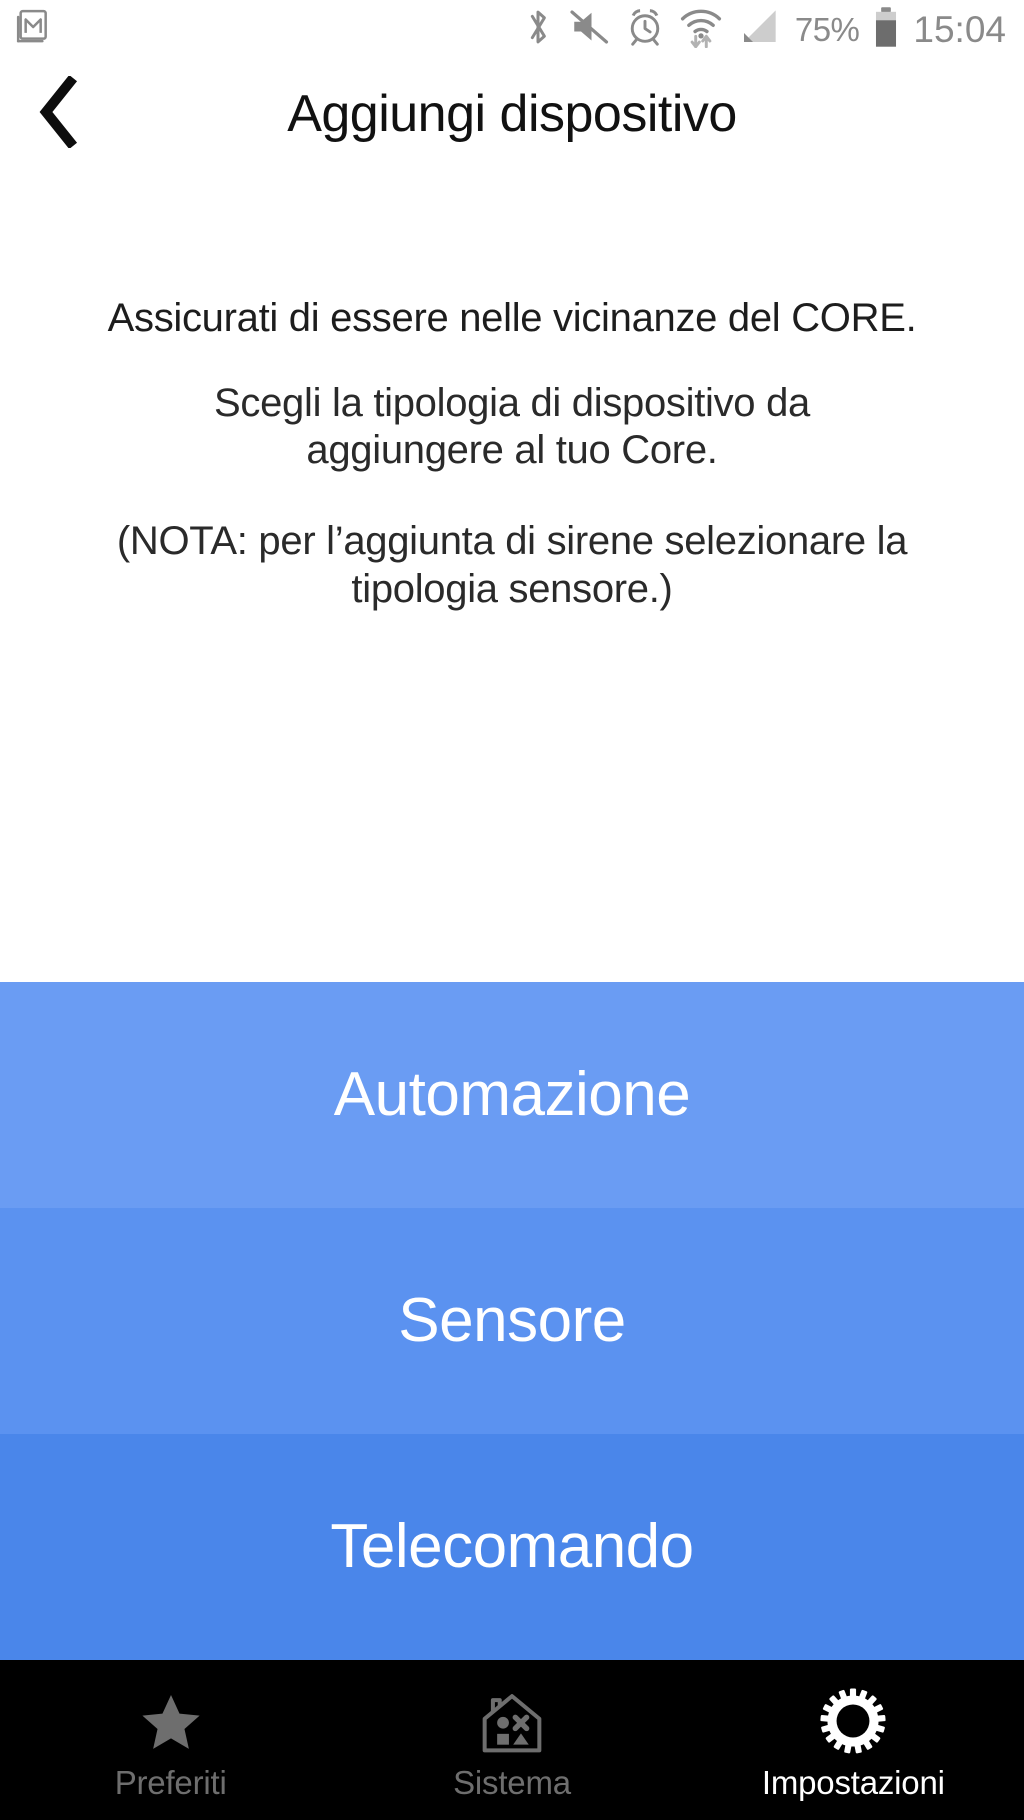 The height and width of the screenshot is (1820, 1024). I want to click on cellular-signal-icon, so click(759, 29).